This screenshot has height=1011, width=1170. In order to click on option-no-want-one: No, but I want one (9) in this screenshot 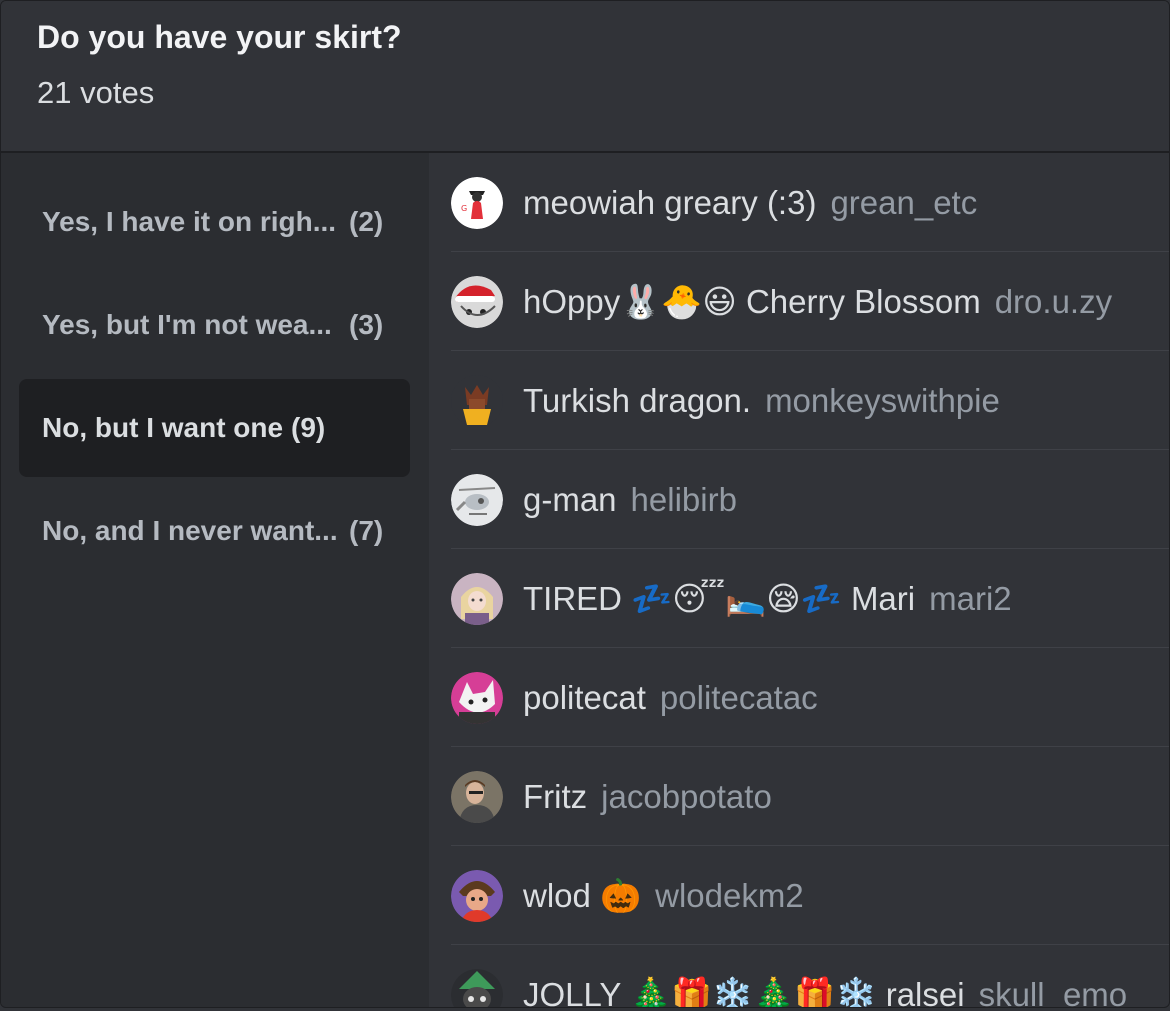, I will do `click(214, 428)`.